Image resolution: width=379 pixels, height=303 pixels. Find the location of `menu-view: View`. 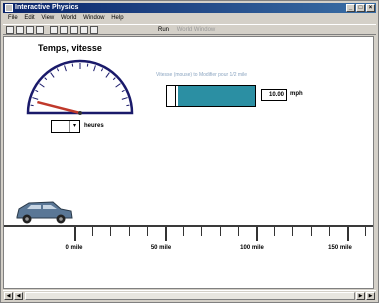

menu-view: View is located at coordinates (47, 18).